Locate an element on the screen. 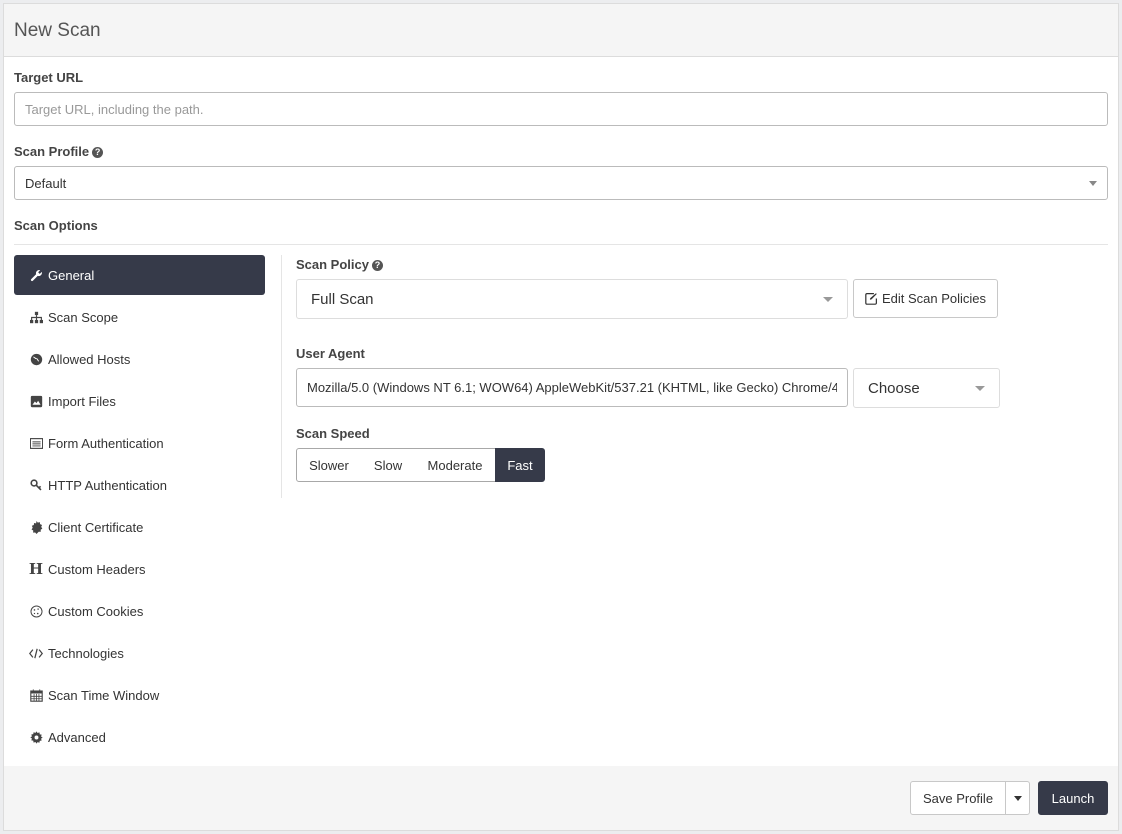 The image size is (1122, 834). edit-icon is located at coordinates (871, 298).